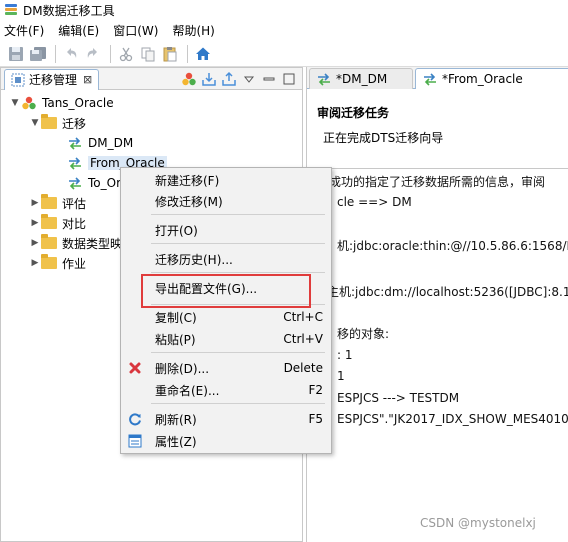 Image resolution: width=568 pixels, height=542 pixels. I want to click on menu-edit: 编辑(E), so click(78, 30).